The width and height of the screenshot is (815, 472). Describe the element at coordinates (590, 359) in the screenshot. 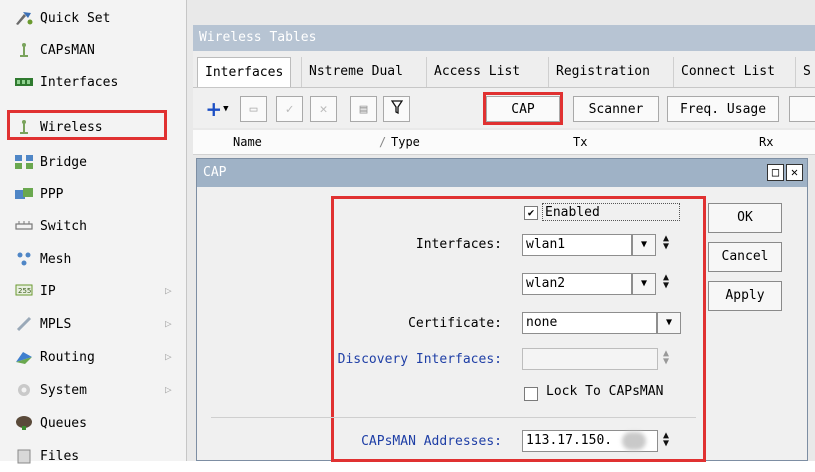

I see `discovery-interfaces-select` at that location.